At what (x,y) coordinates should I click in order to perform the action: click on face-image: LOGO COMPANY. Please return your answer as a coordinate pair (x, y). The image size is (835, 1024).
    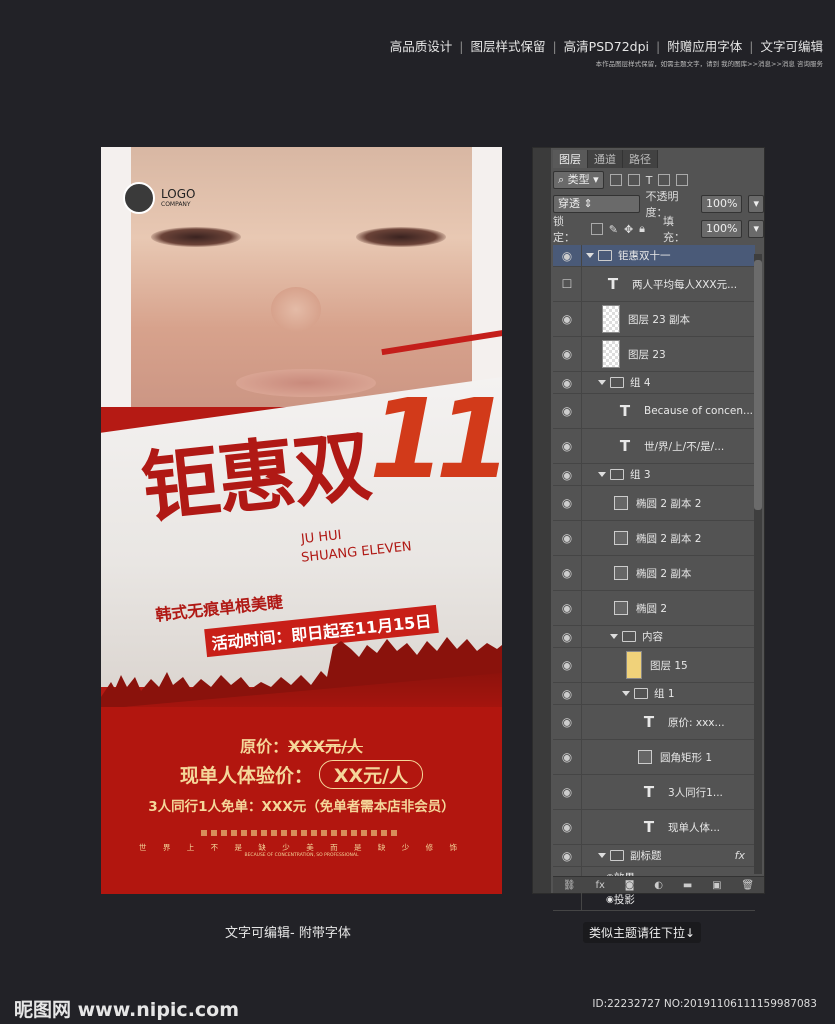
    Looking at the image, I should click on (301, 277).